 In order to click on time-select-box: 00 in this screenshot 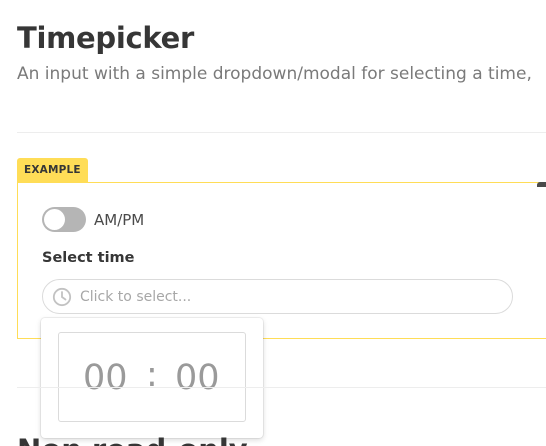, I will do `click(152, 377)`.